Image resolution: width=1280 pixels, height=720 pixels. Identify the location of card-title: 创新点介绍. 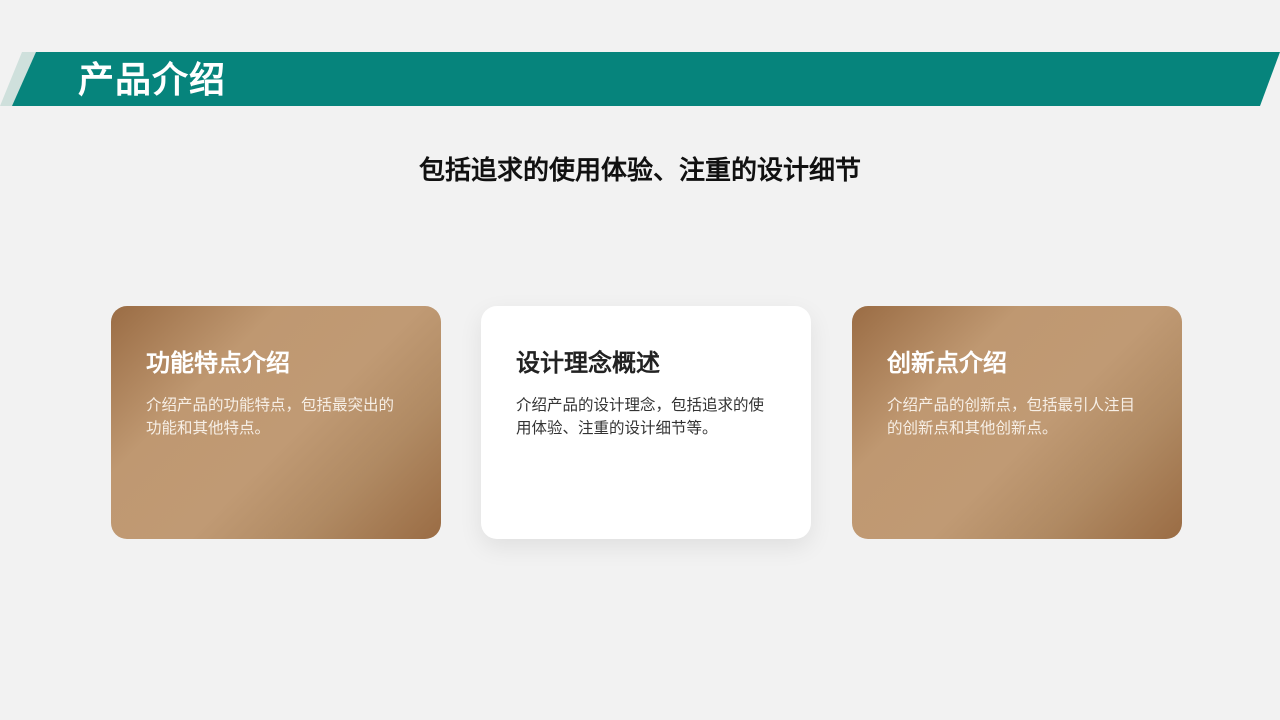
(947, 363).